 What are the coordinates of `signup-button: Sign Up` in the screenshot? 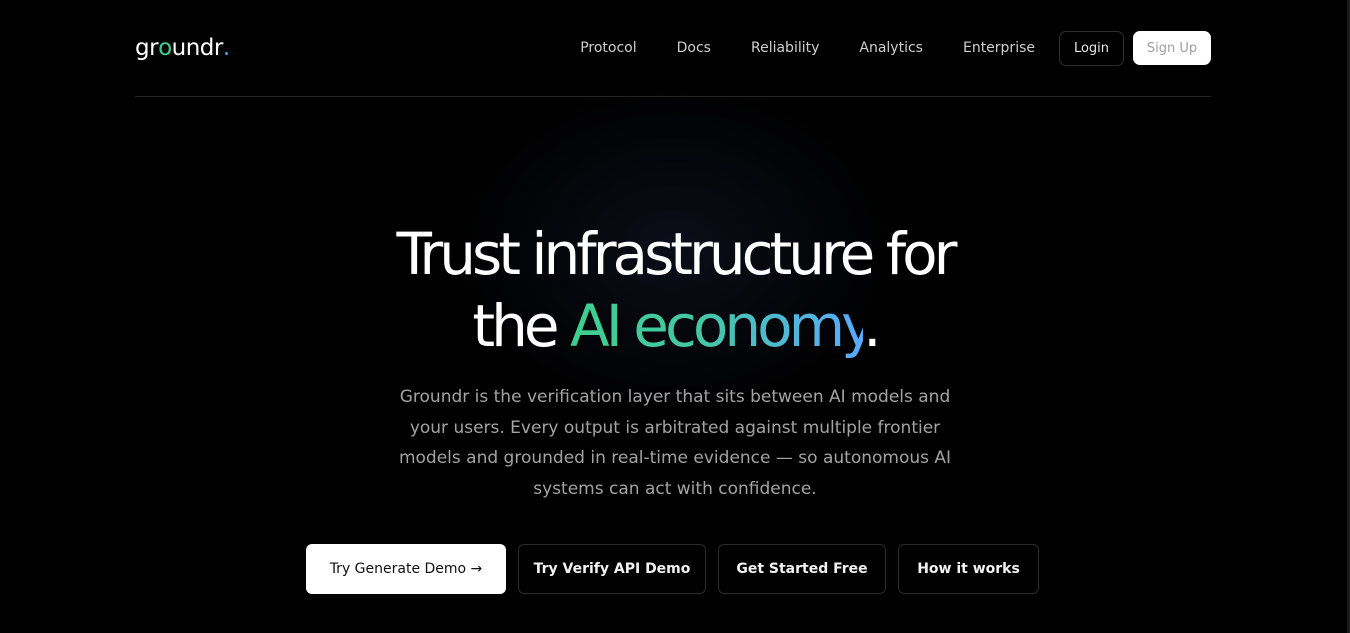 It's located at (1172, 48).